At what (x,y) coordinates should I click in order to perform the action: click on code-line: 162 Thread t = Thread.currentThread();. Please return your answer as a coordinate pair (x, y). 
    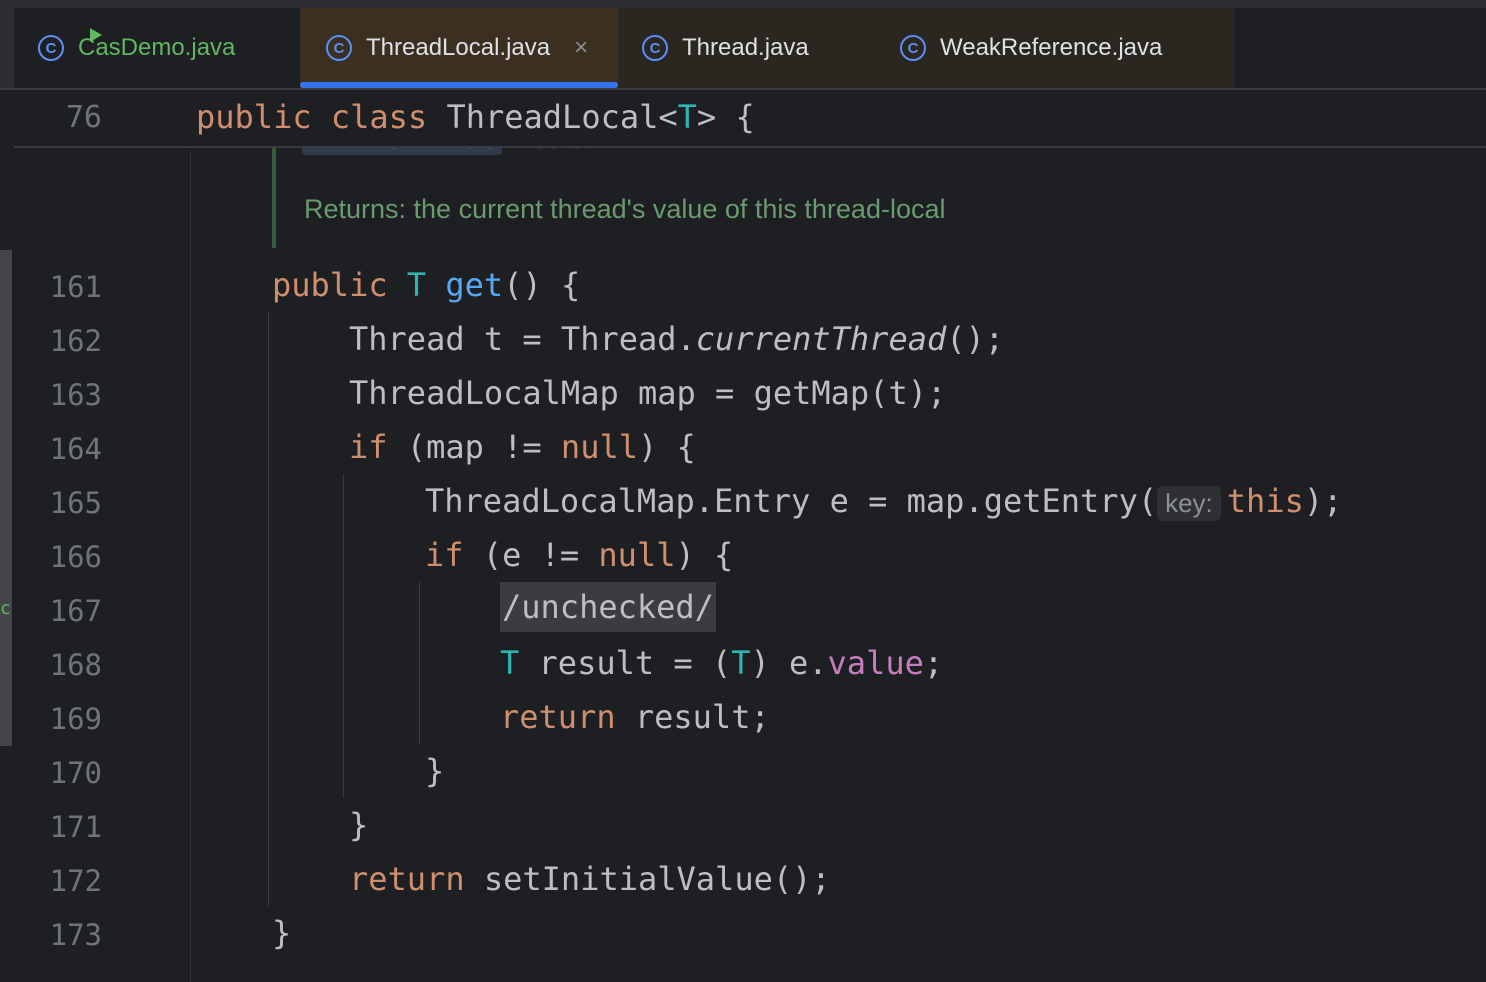
    Looking at the image, I should click on (750, 341).